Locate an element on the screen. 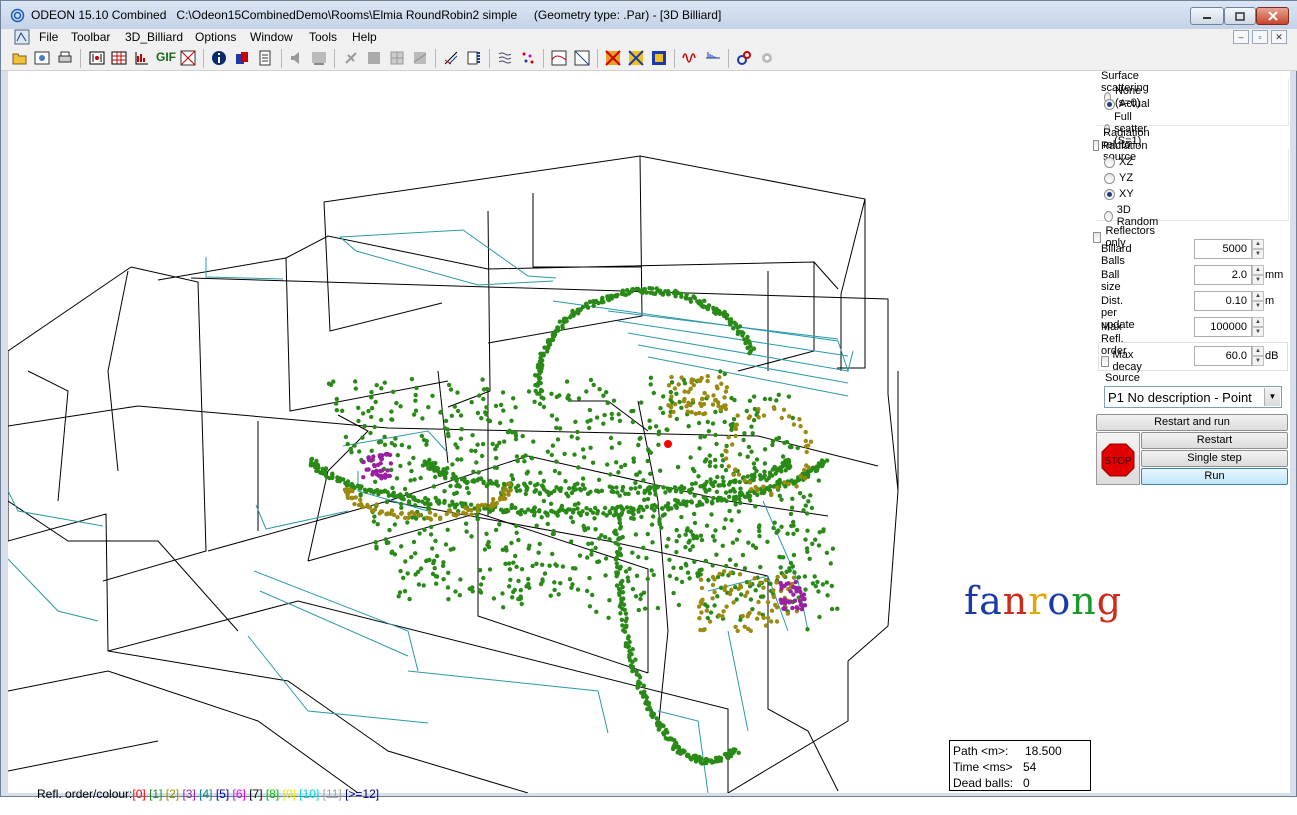  radiation-xy-radio: XY is located at coordinates (1119, 194).